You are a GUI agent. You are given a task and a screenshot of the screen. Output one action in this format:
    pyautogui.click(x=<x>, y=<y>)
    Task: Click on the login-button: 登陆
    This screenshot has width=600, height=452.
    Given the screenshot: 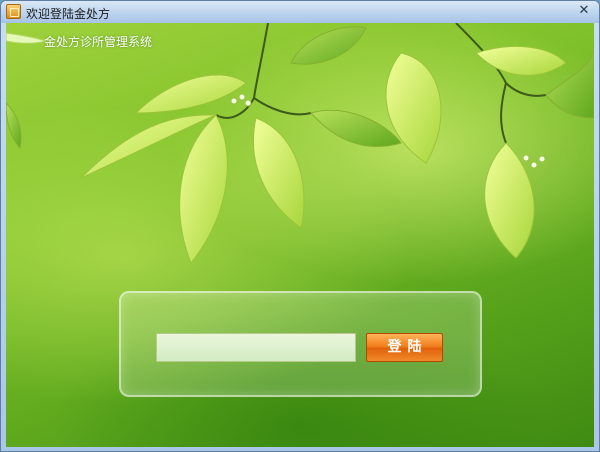 What is the action you would take?
    pyautogui.click(x=404, y=347)
    